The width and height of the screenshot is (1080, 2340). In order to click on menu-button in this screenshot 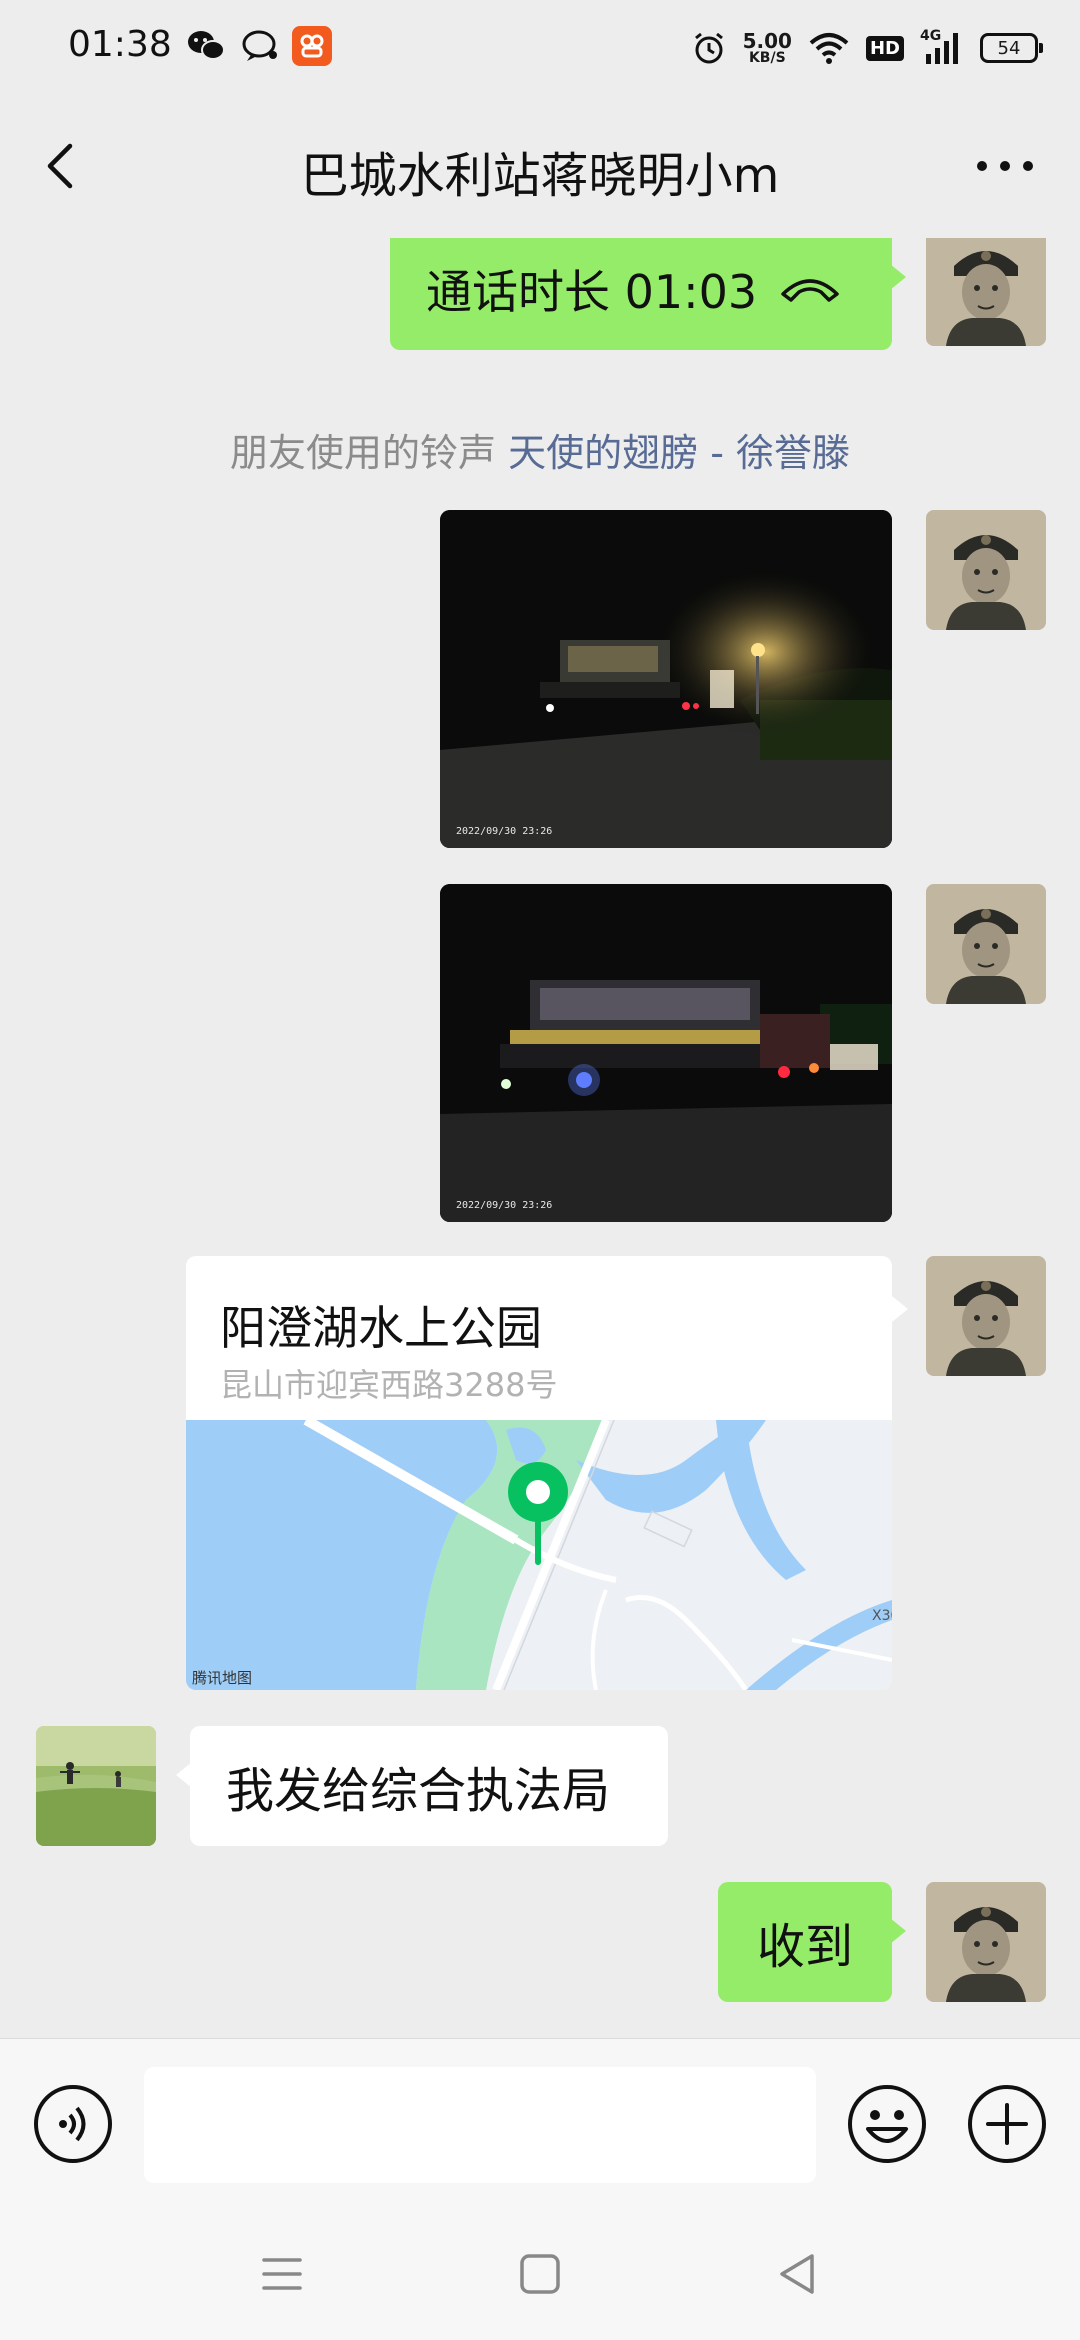, I will do `click(282, 2274)`.